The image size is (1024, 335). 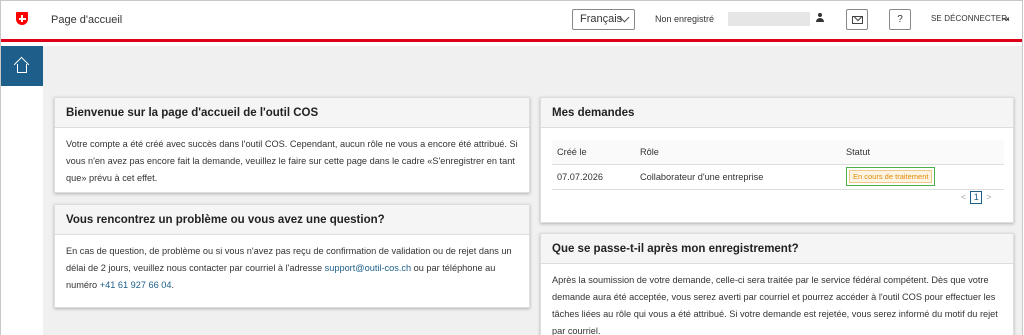 What do you see at coordinates (988, 197) in the screenshot?
I see `next-page-button: >` at bounding box center [988, 197].